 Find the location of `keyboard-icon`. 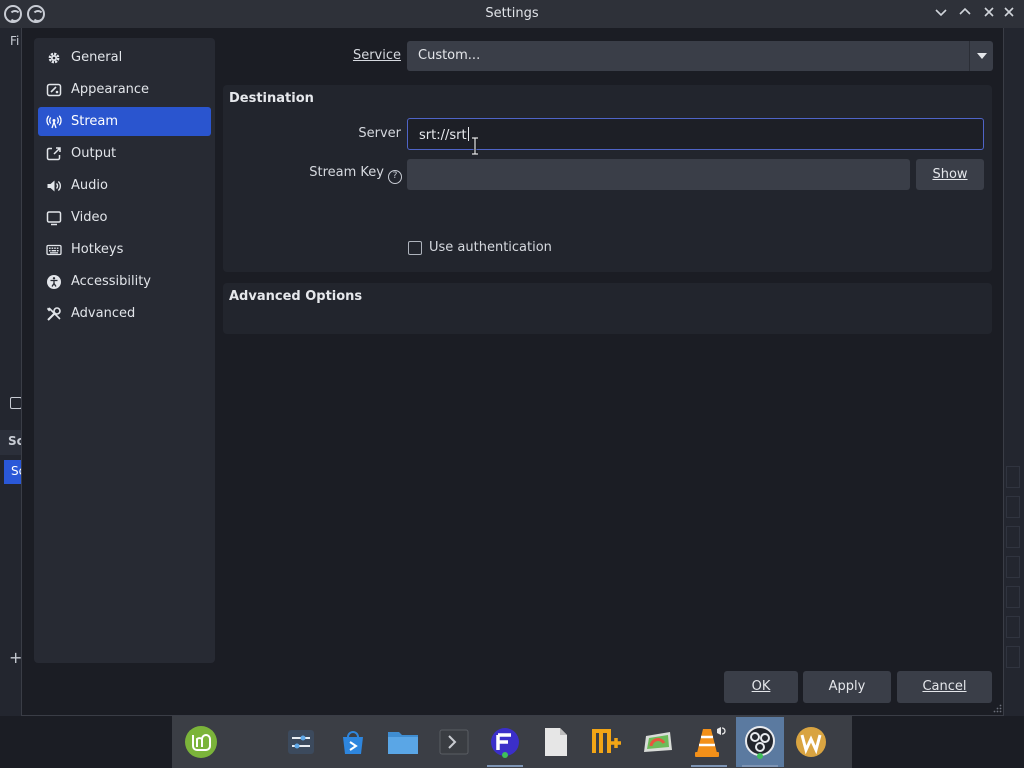

keyboard-icon is located at coordinates (54, 250).